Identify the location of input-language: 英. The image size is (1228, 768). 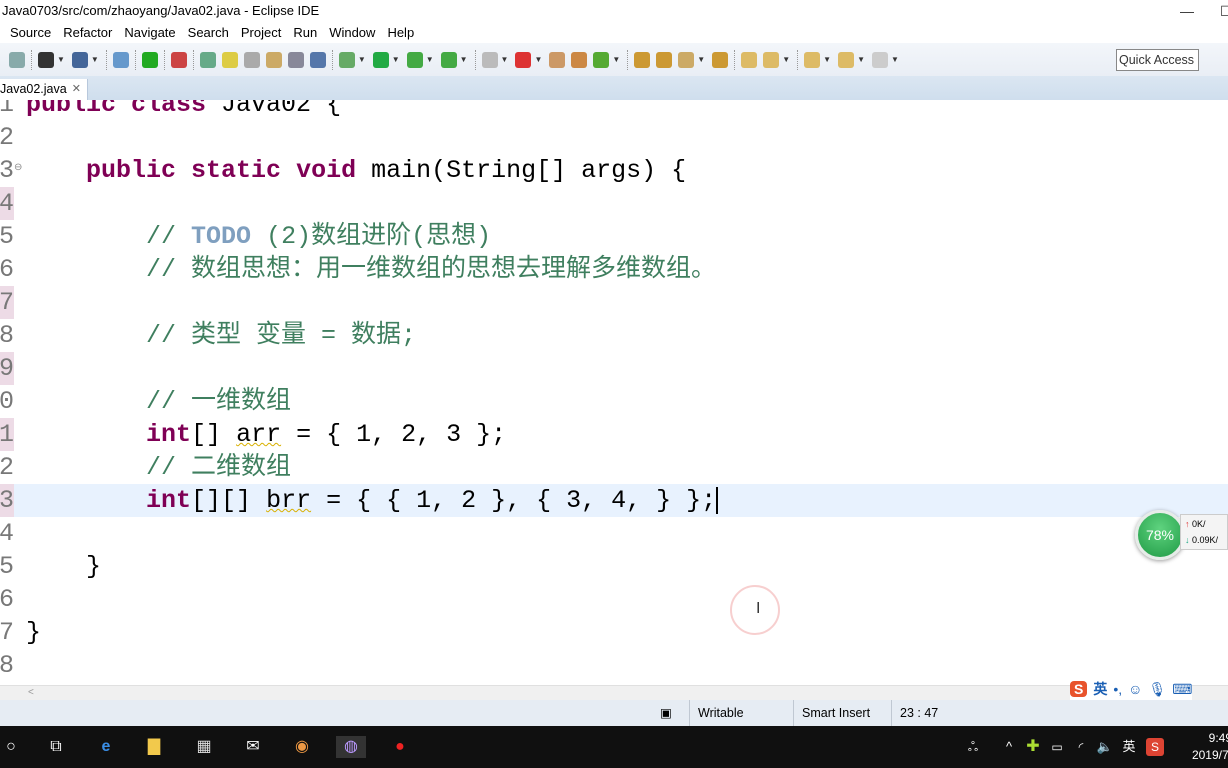
(1129, 747).